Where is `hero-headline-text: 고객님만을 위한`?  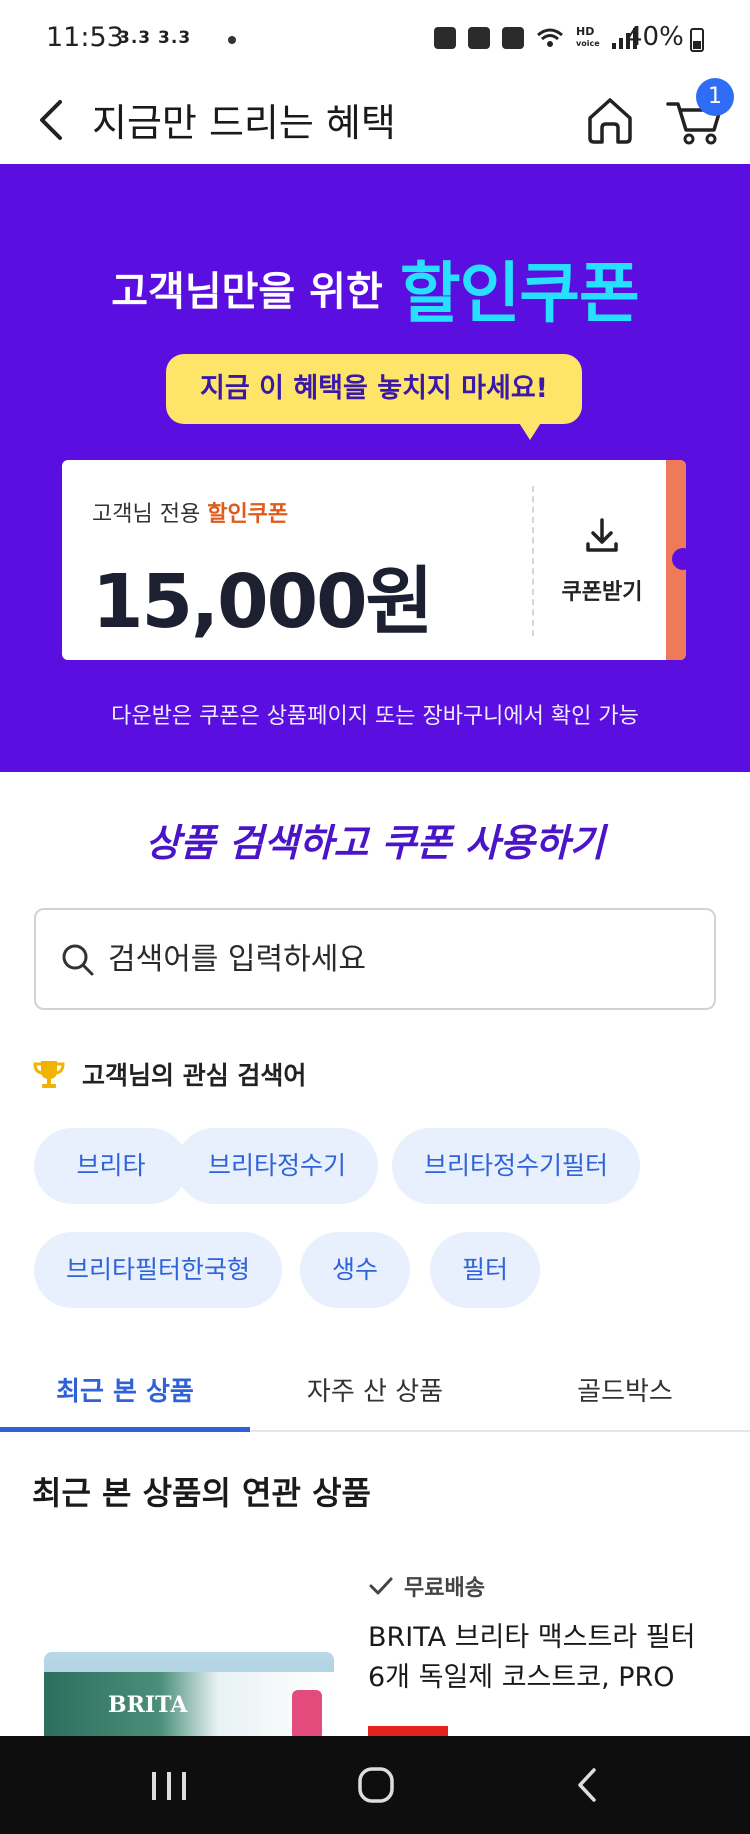
hero-headline-text: 고객님만을 위한 is located at coordinates (247, 292).